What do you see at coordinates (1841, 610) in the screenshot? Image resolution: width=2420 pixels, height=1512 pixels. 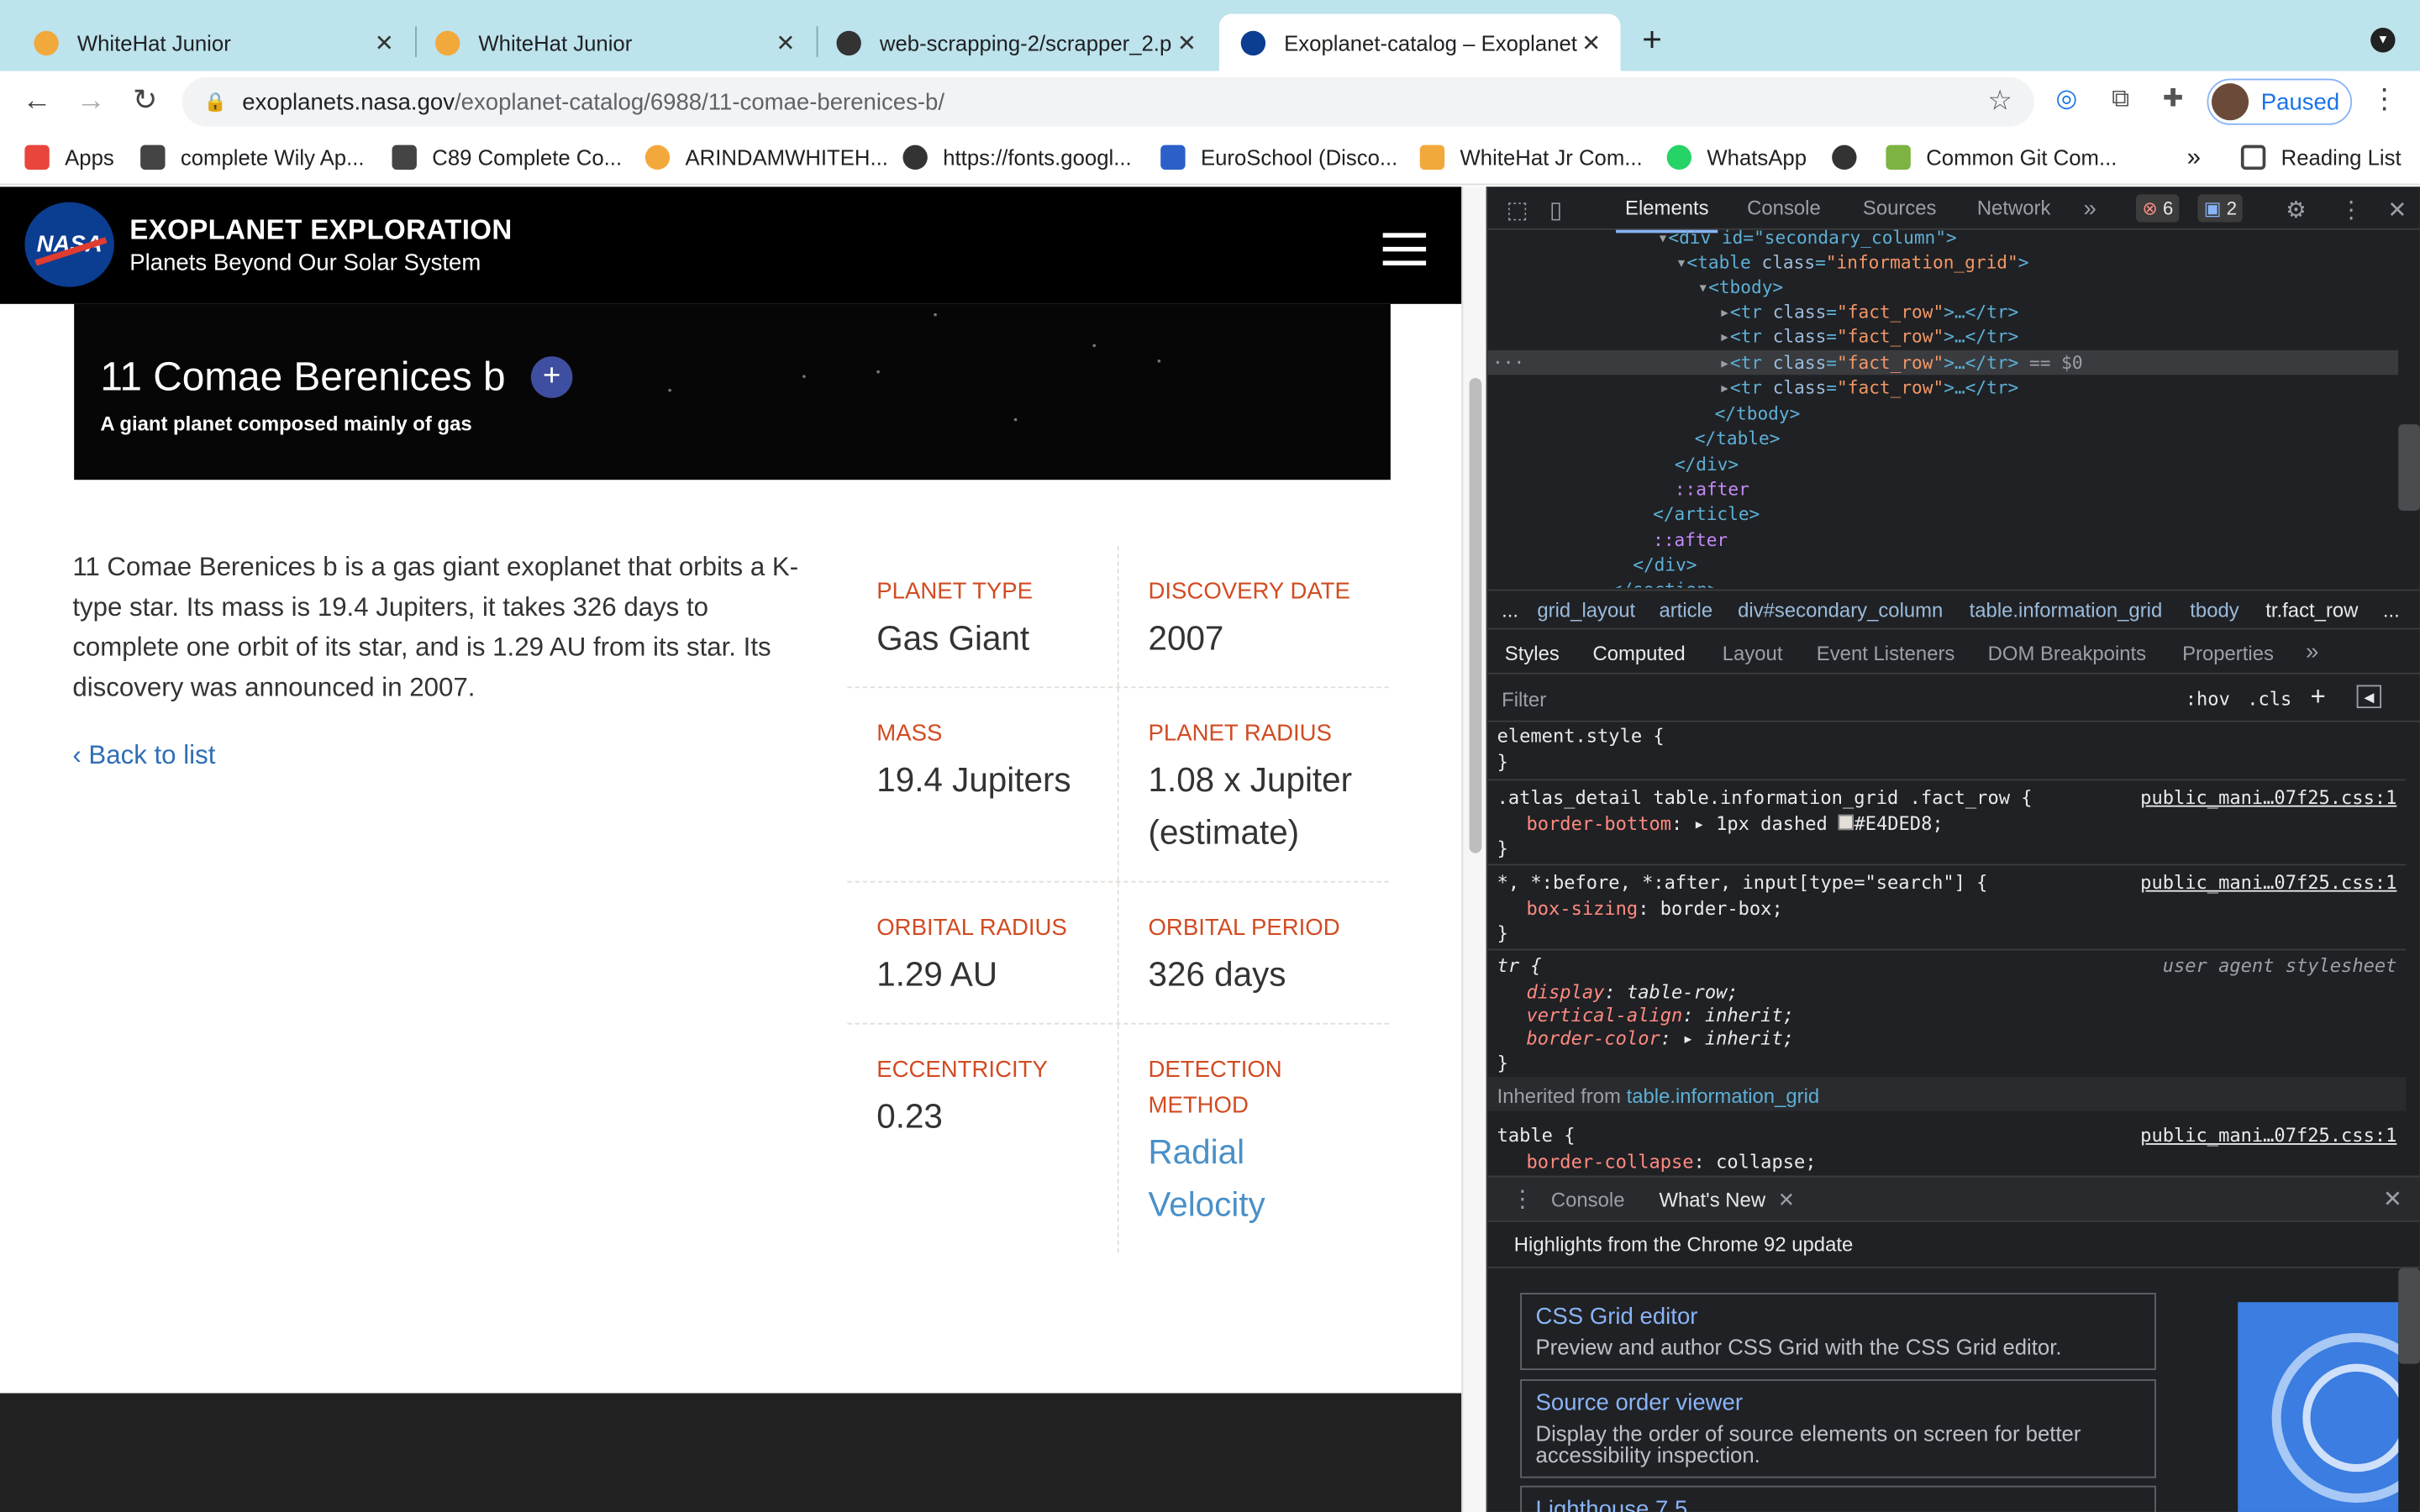 I see `breadcrumb-item: div#secondary_column` at bounding box center [1841, 610].